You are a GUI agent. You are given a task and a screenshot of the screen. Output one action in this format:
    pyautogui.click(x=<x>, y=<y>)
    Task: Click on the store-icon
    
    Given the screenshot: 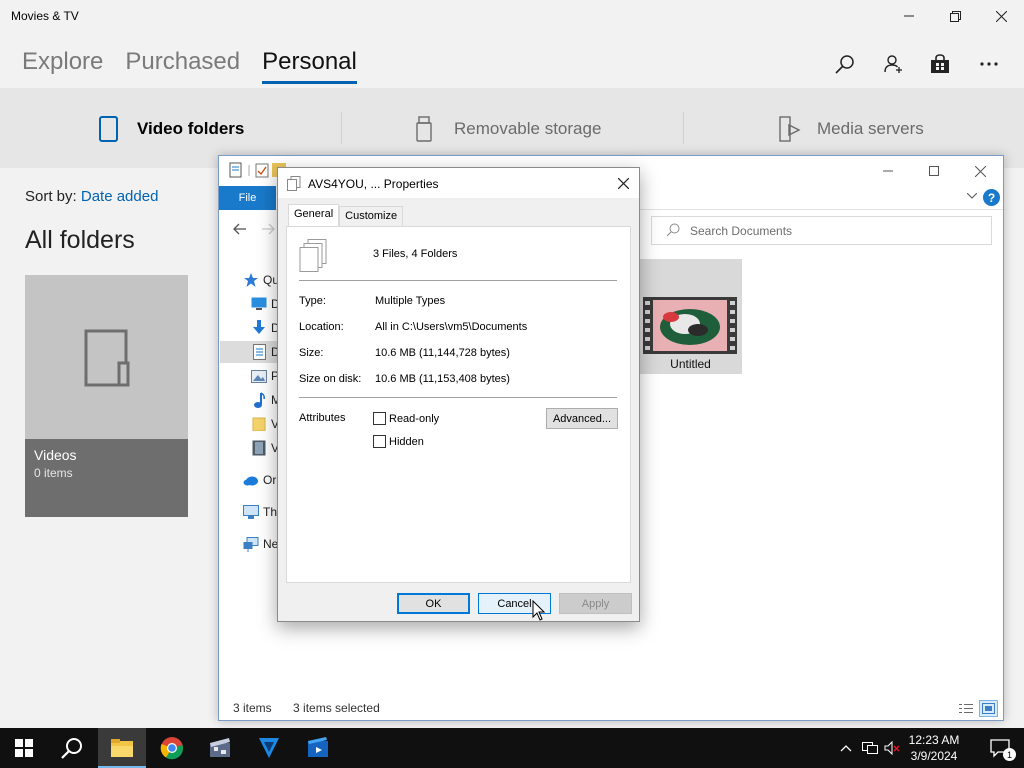 What is the action you would take?
    pyautogui.click(x=940, y=64)
    